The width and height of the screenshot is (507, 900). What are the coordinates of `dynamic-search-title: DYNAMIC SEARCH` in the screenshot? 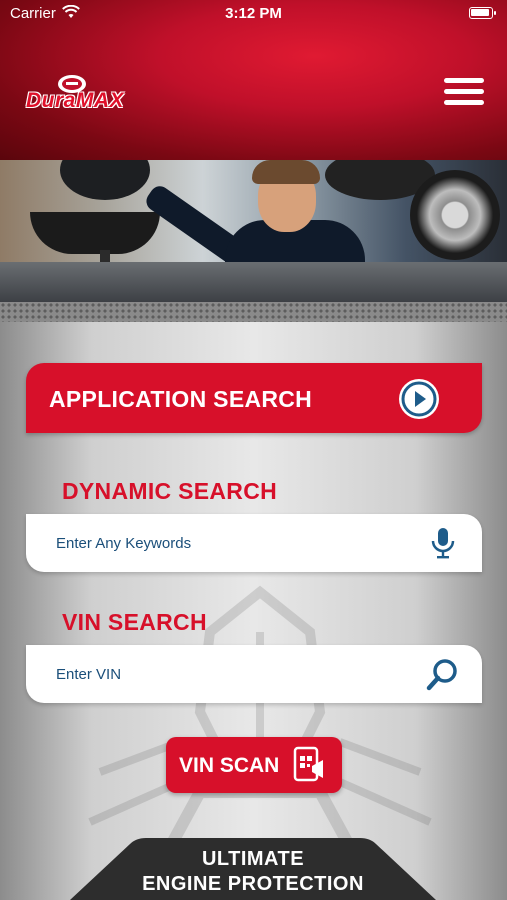 It's located at (170, 491).